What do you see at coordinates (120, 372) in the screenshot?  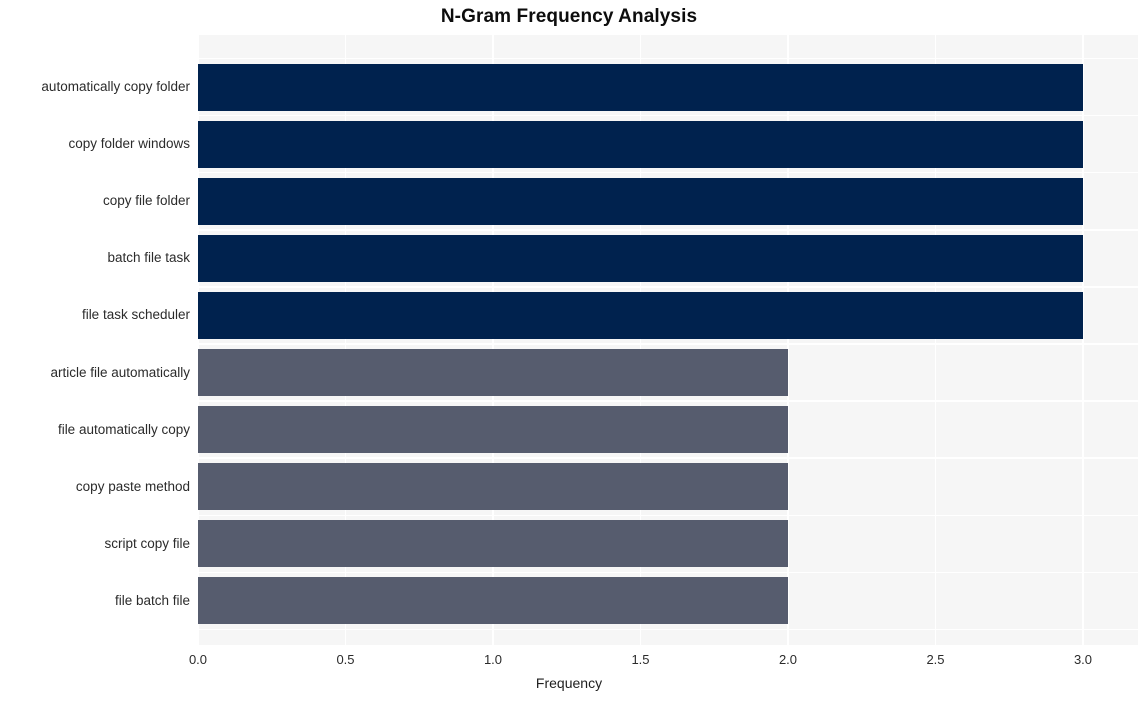 I see `y-tick-label: article file automatically` at bounding box center [120, 372].